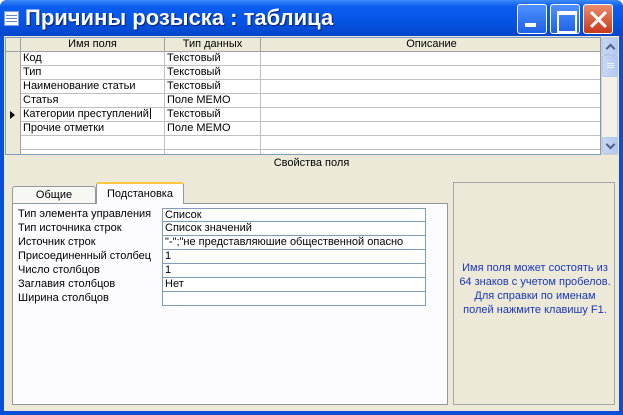 The image size is (623, 415). Describe the element at coordinates (54, 195) in the screenshot. I see `tab-general: Общие` at that location.